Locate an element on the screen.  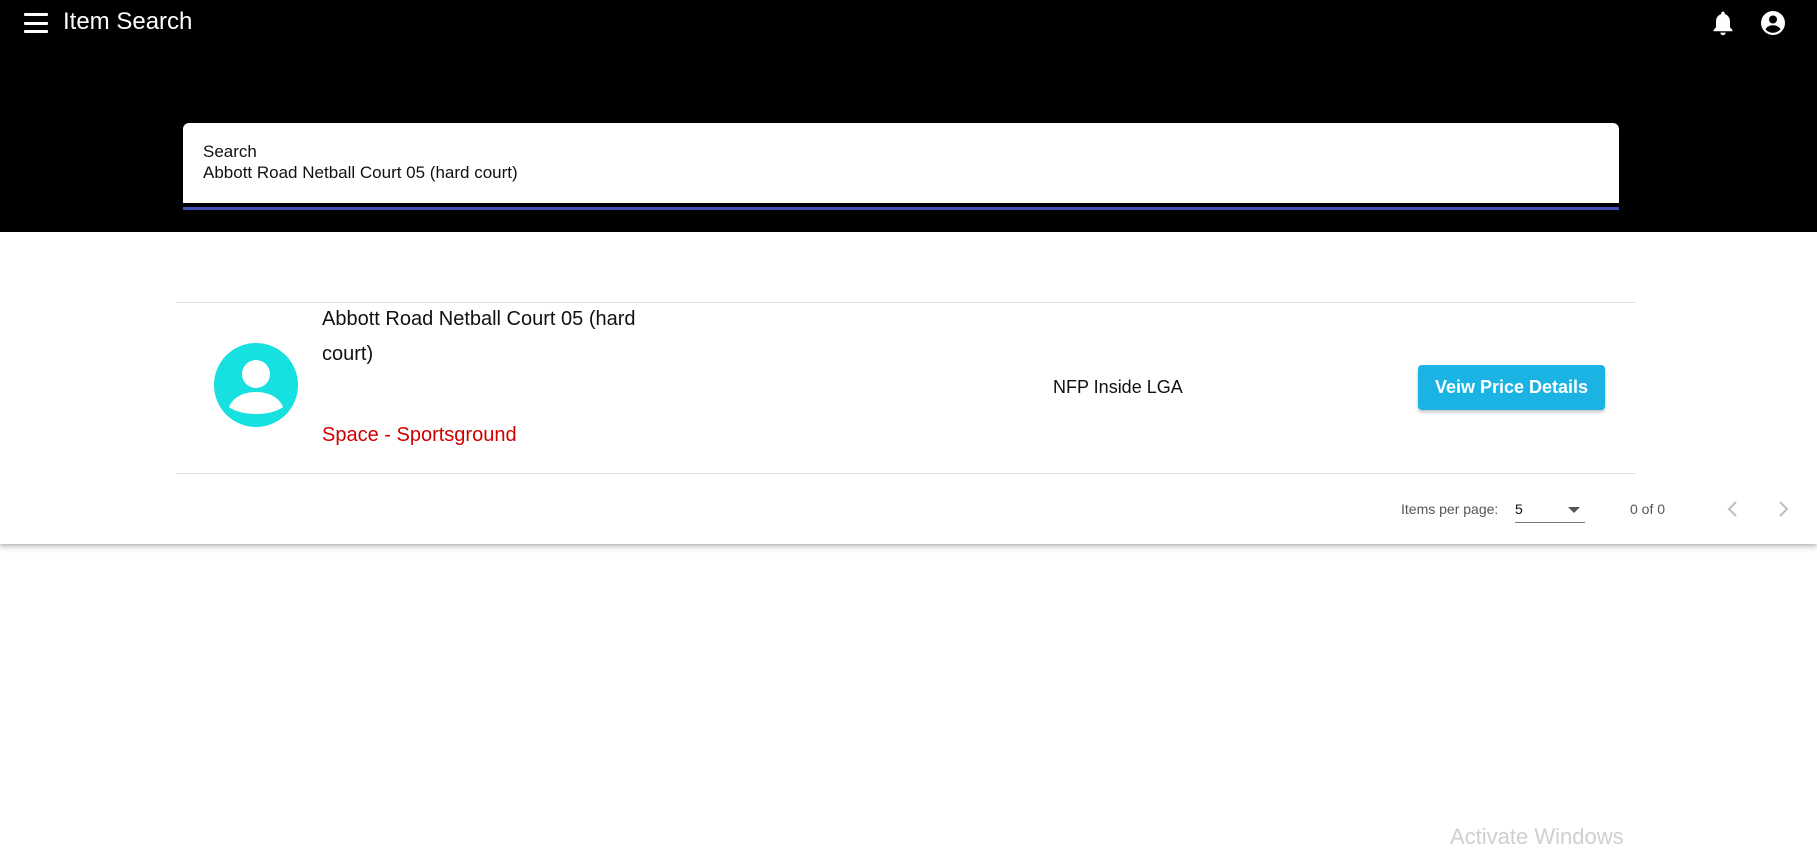
item-category: Space - Sportsground is located at coordinates (419, 435).